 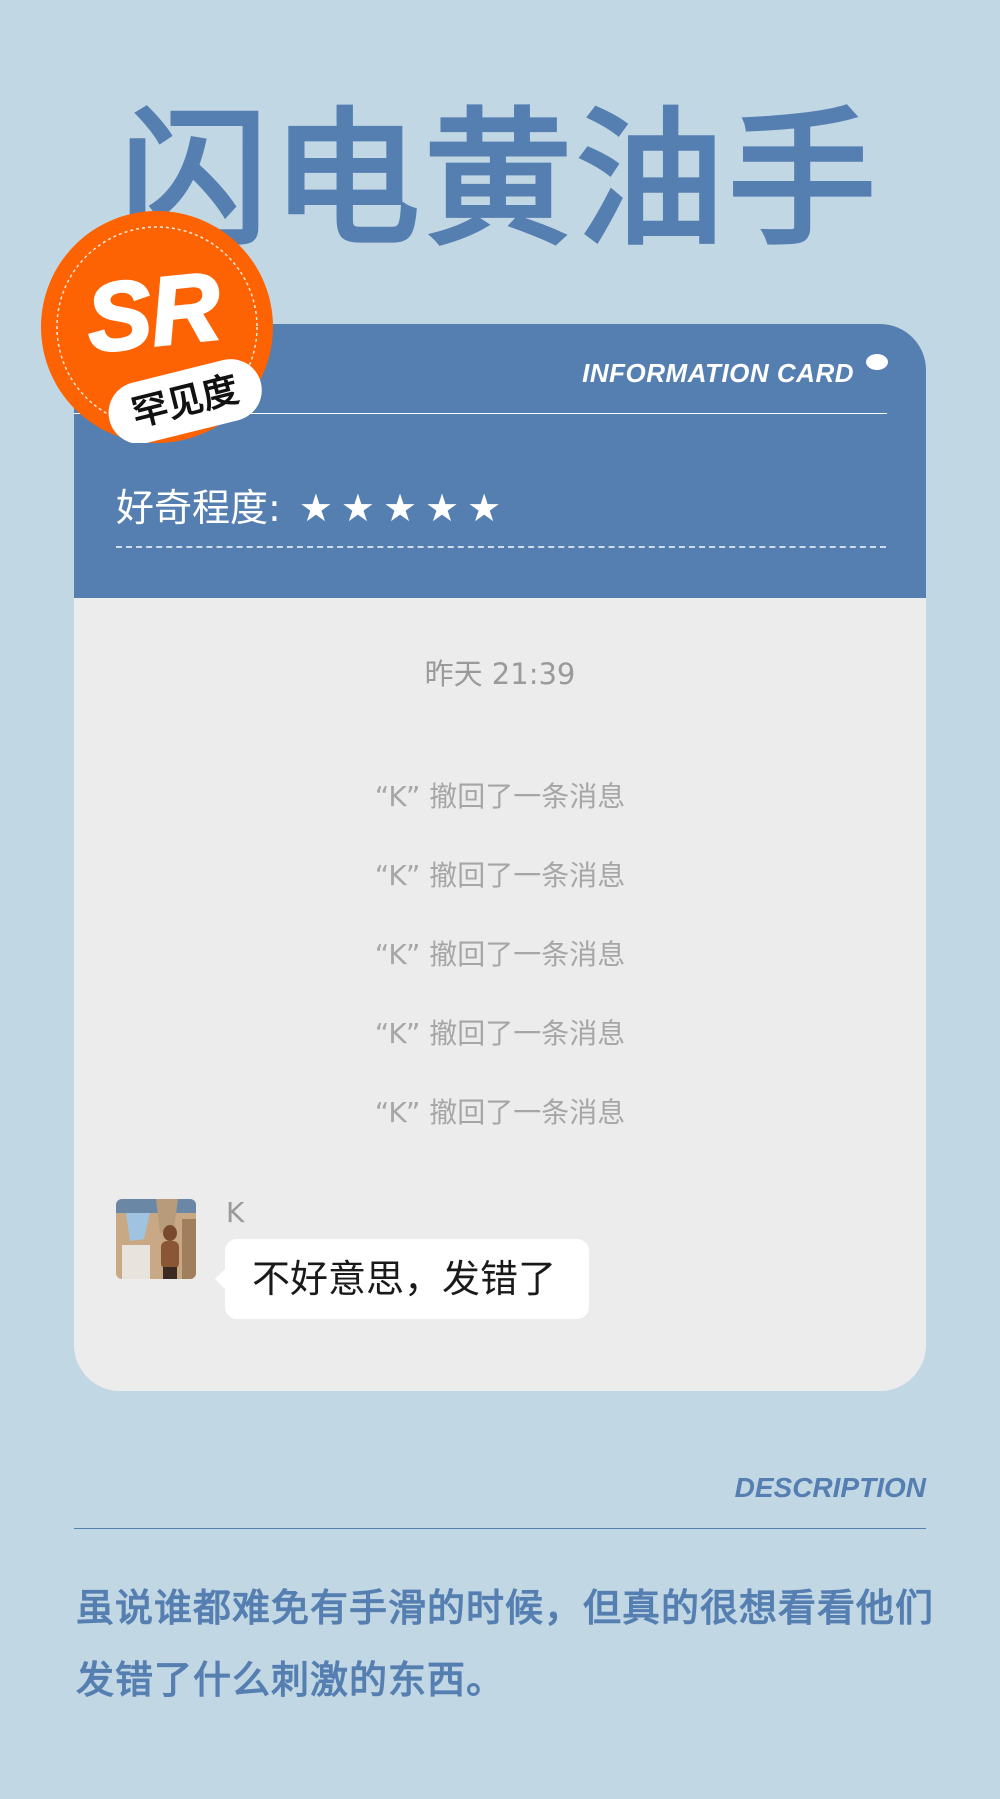 What do you see at coordinates (501, 547) in the screenshot?
I see `header-dashed-divider` at bounding box center [501, 547].